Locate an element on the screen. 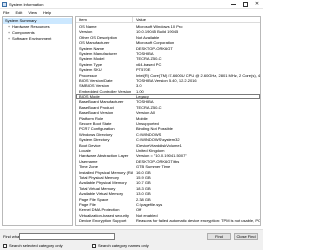 The height and width of the screenshot is (250, 320). maximize-icon is located at coordinates (245, 4).